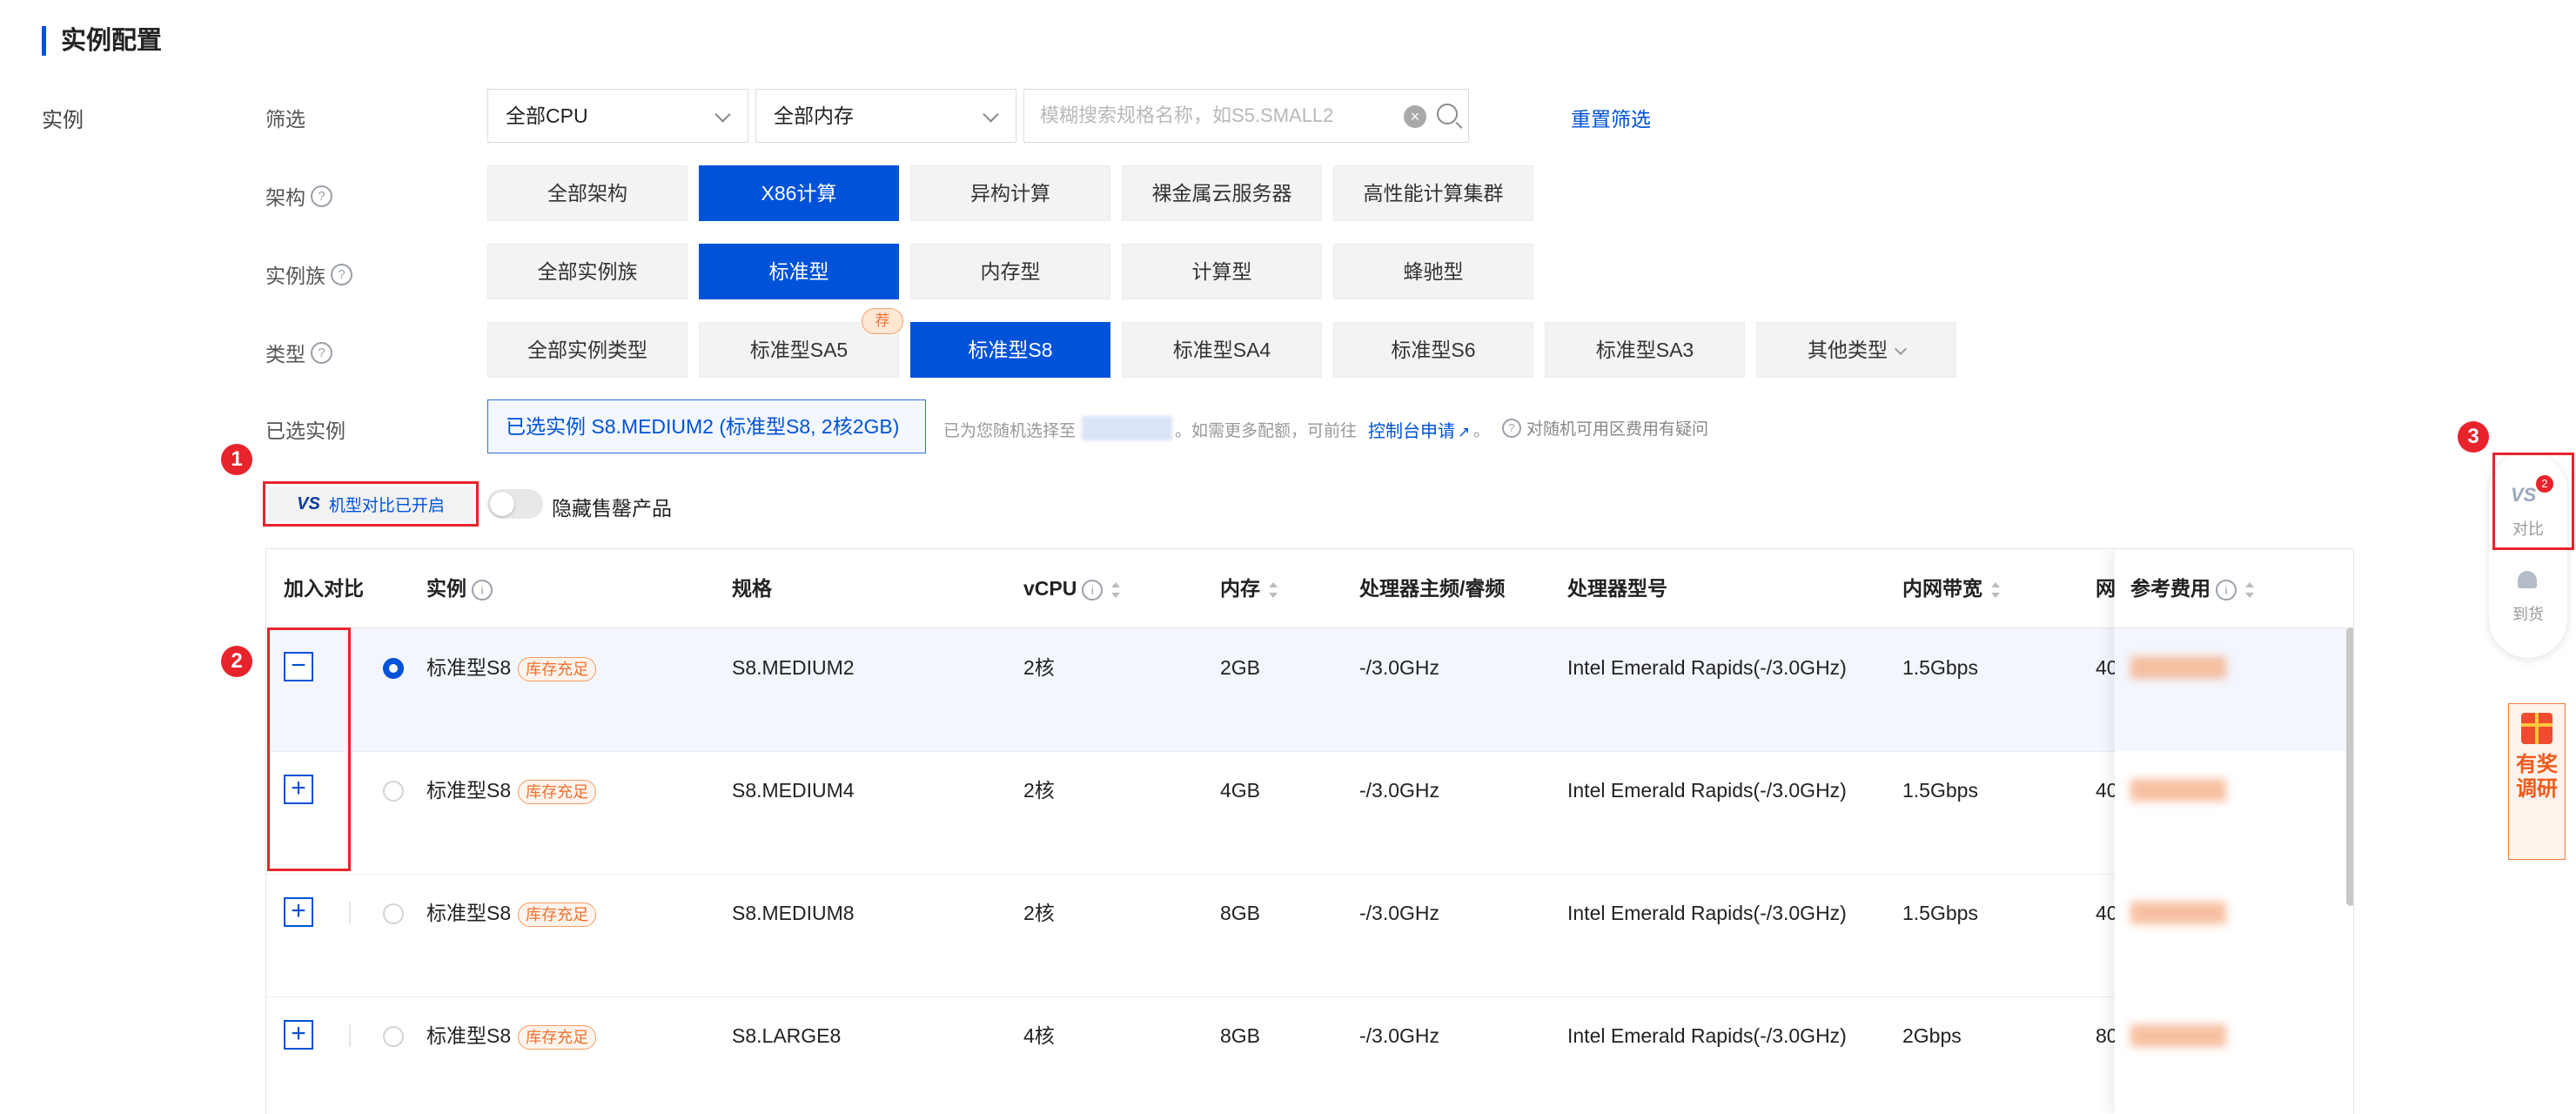 Image resolution: width=2576 pixels, height=1114 pixels. I want to click on compare-buttons-highlight, so click(309, 749).